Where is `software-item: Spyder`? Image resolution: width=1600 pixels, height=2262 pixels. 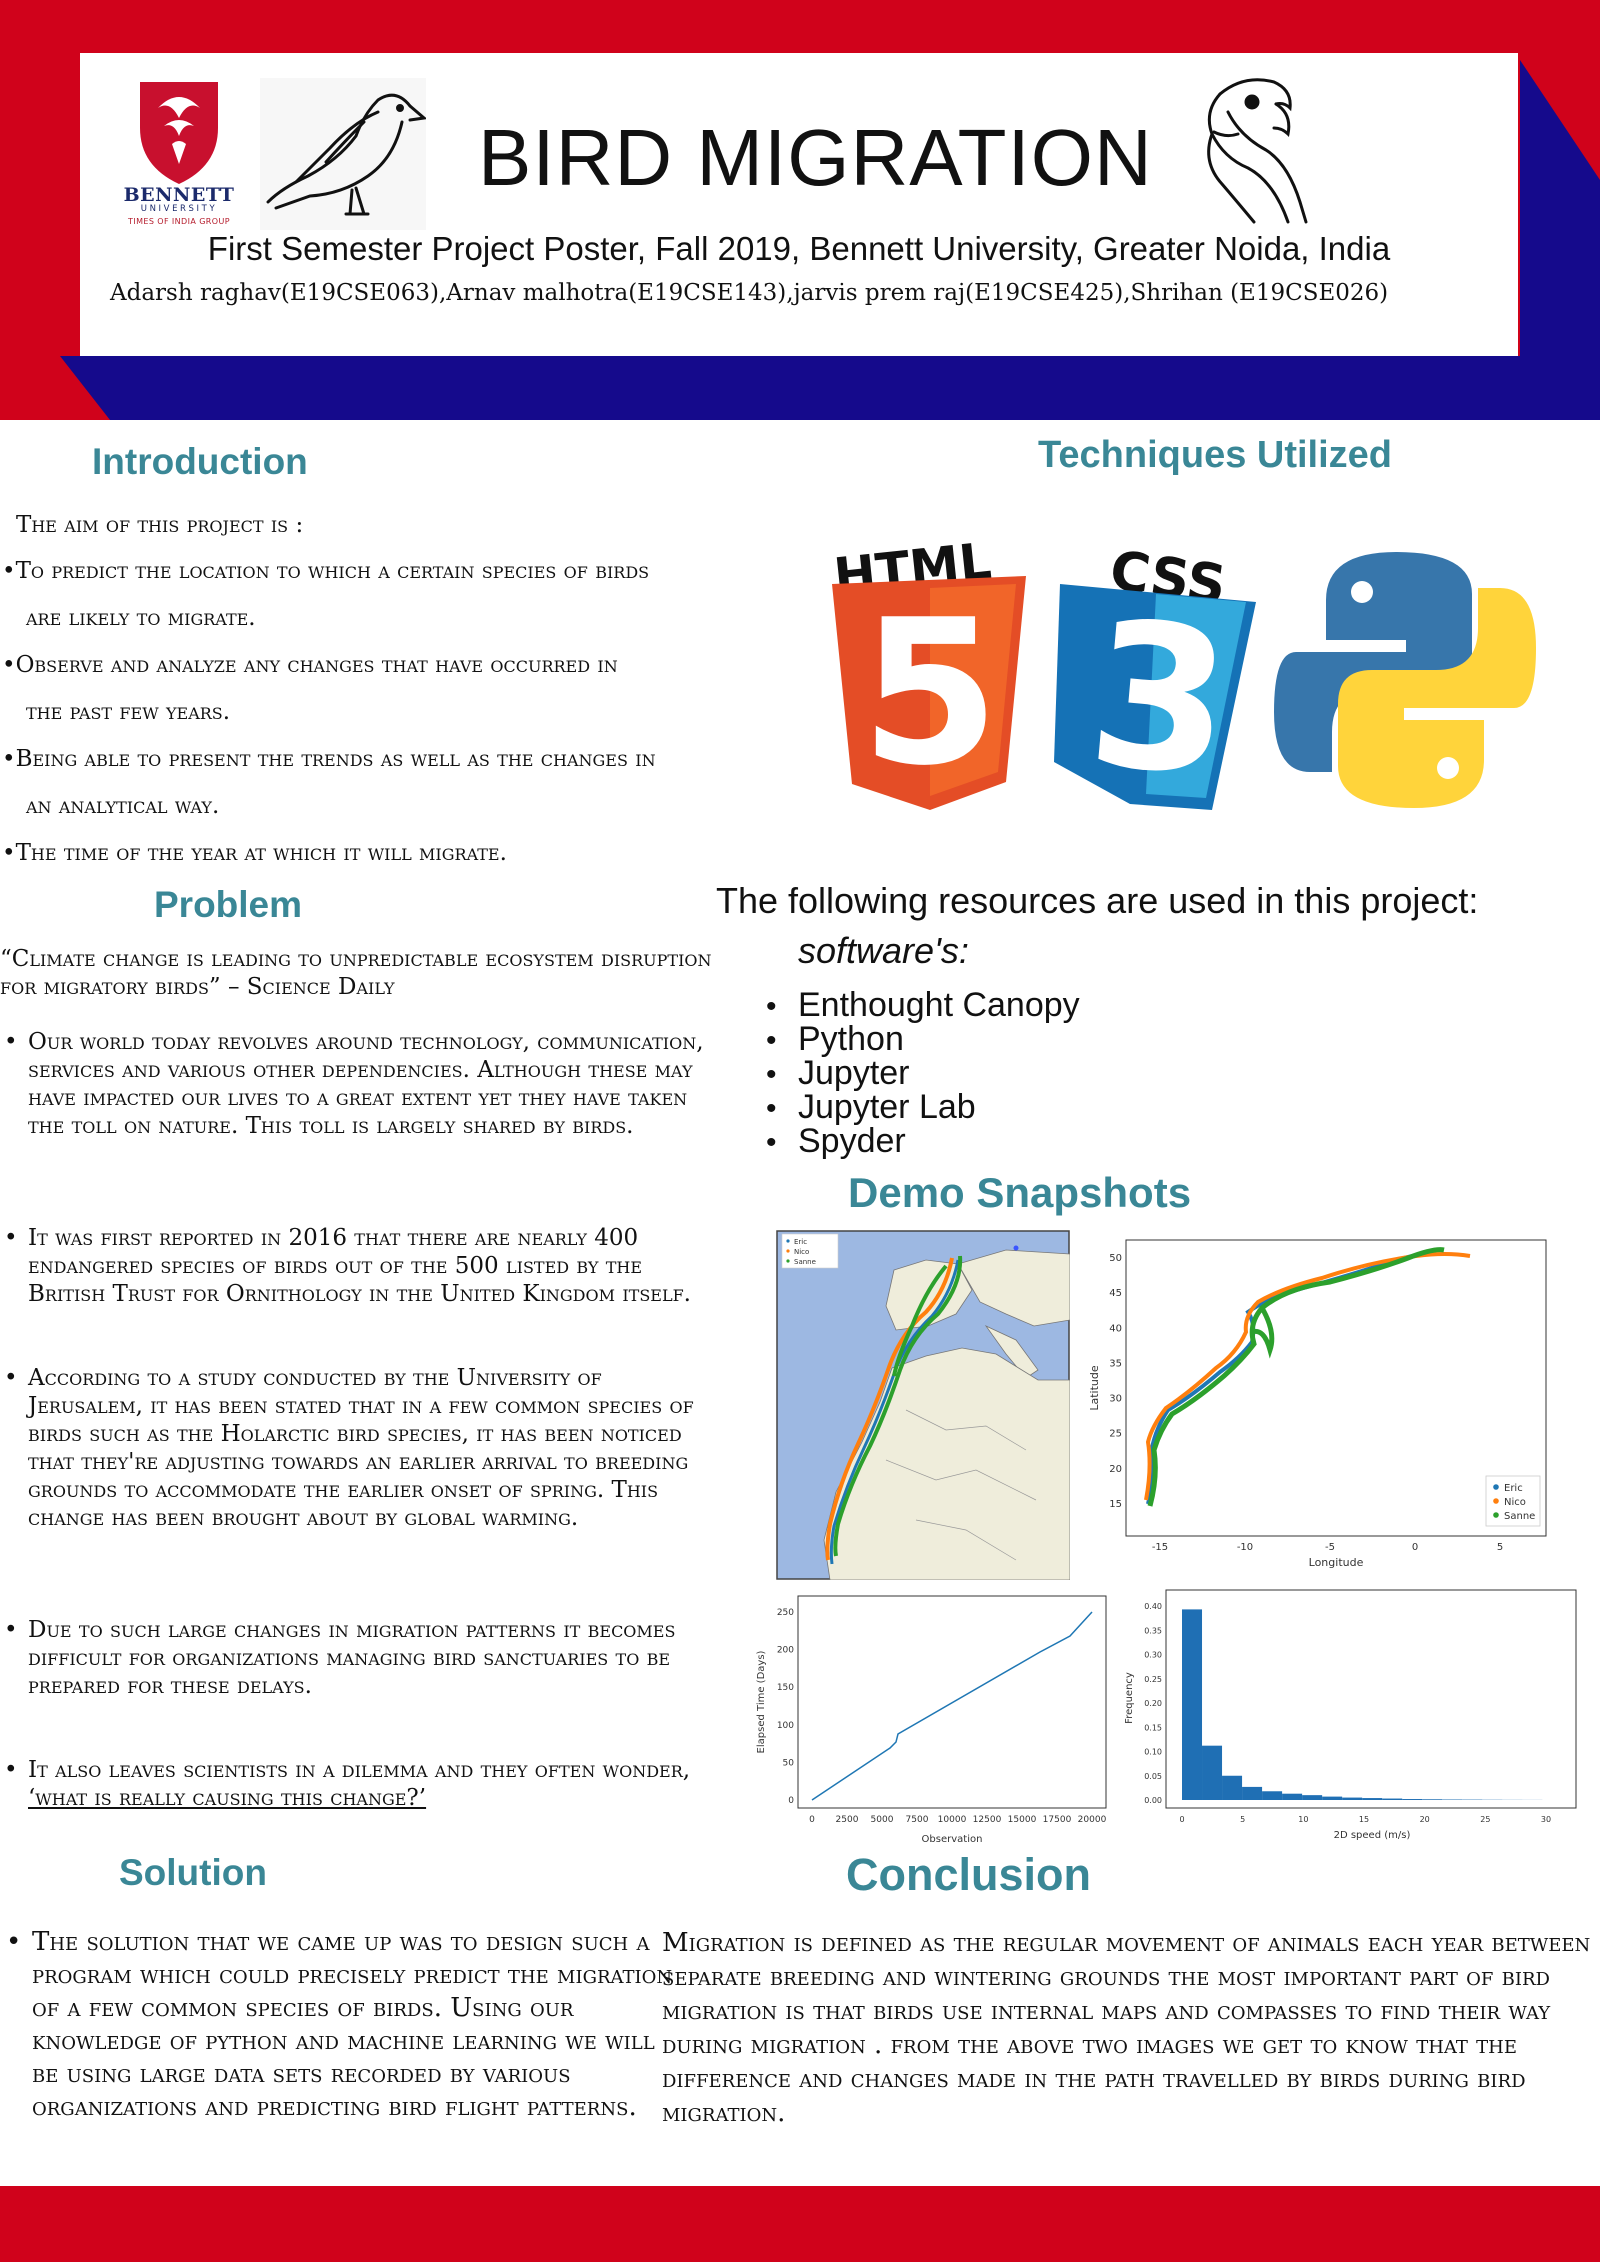 software-item: Spyder is located at coordinates (923, 1141).